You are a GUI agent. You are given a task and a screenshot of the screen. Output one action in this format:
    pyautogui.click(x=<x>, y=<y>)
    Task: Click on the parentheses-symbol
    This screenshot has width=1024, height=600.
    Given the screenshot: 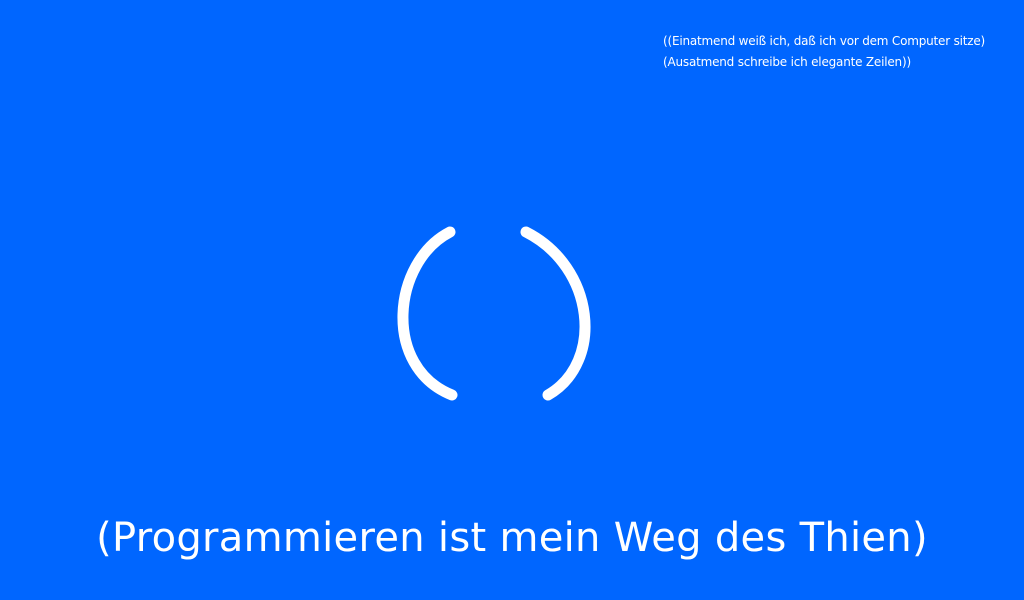 What is the action you would take?
    pyautogui.click(x=494, y=313)
    